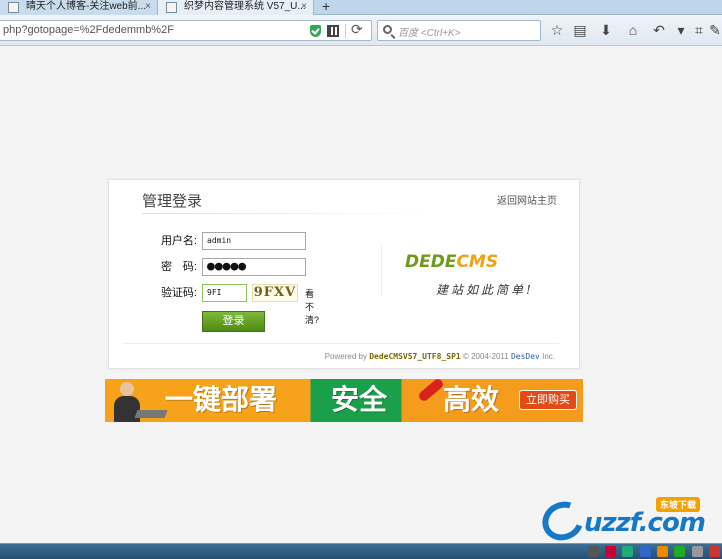  What do you see at coordinates (186, 30) in the screenshot?
I see `address-bar: php?gotopage=%2Fdedemmb%2F ⟳` at bounding box center [186, 30].